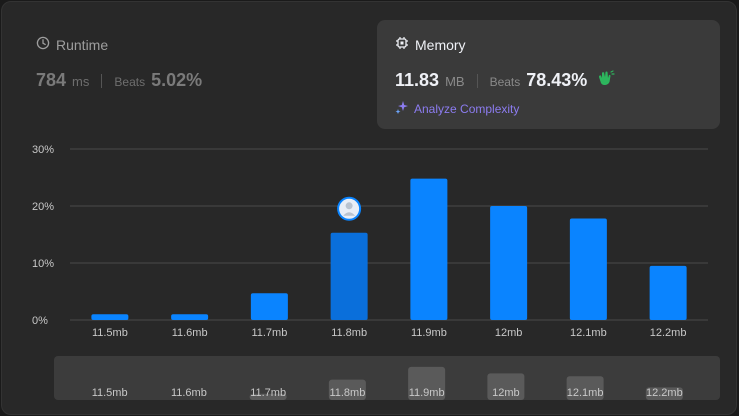 Image resolution: width=739 pixels, height=416 pixels. I want to click on user-avatar-icon, so click(349, 208).